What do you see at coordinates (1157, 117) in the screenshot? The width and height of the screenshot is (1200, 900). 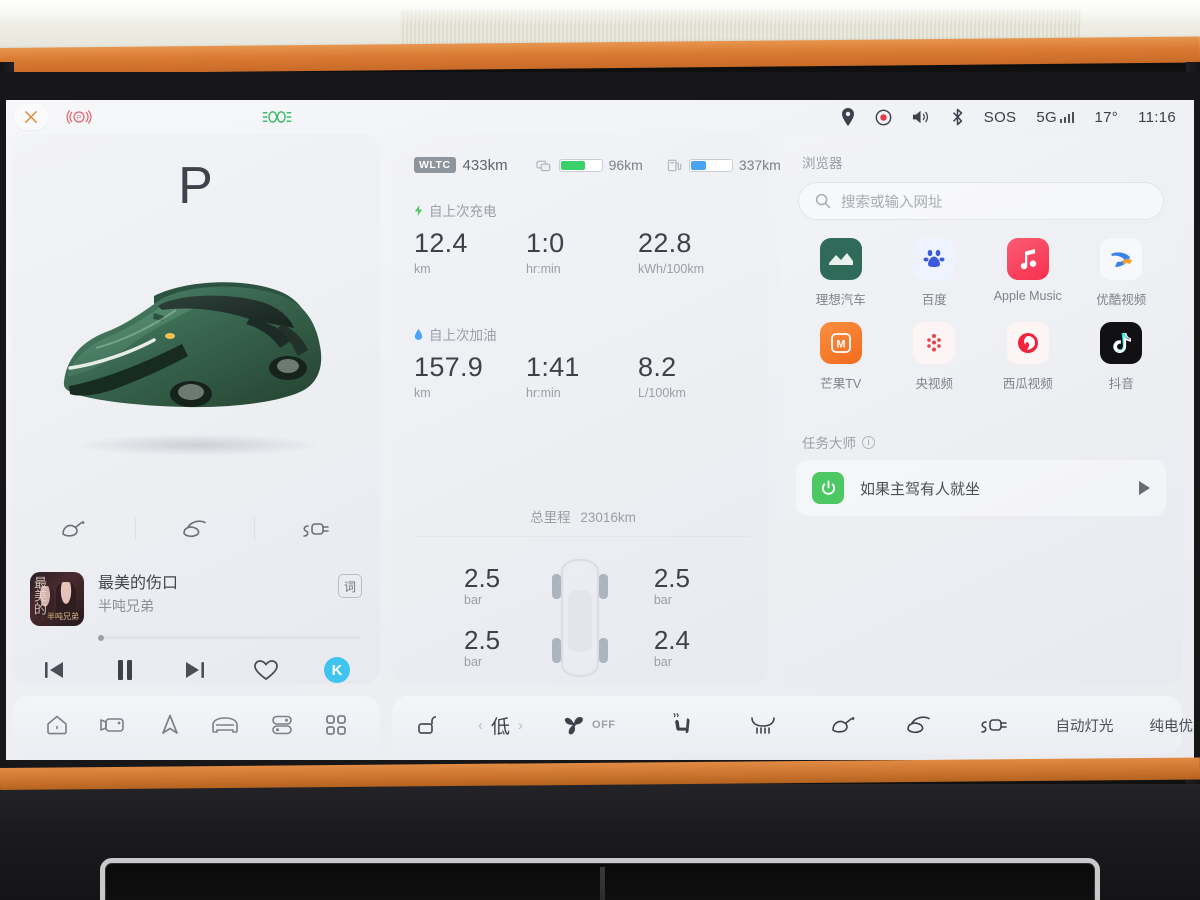 I see `clock: 11:16` at bounding box center [1157, 117].